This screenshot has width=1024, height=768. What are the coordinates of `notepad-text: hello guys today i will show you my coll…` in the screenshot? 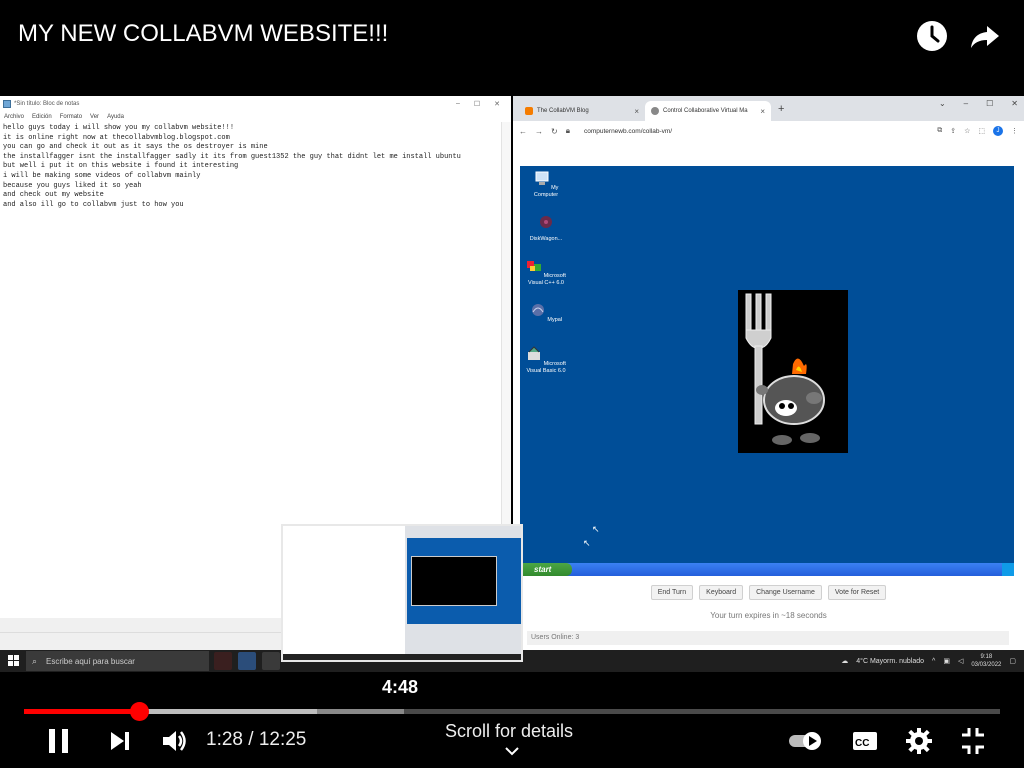 It's located at (255, 167).